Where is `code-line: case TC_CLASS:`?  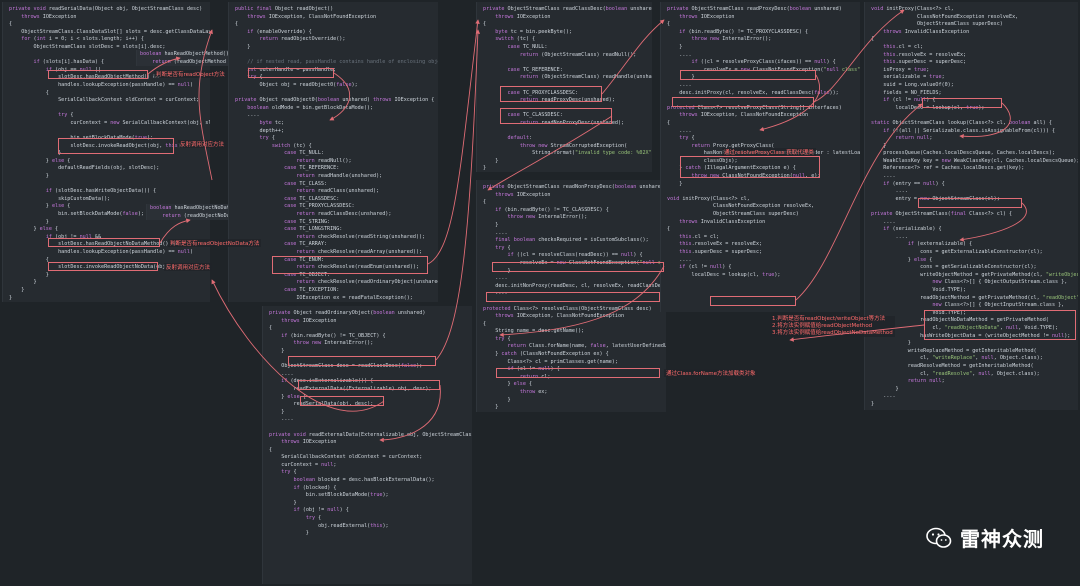 code-line: case TC_CLASS: is located at coordinates (306, 183).